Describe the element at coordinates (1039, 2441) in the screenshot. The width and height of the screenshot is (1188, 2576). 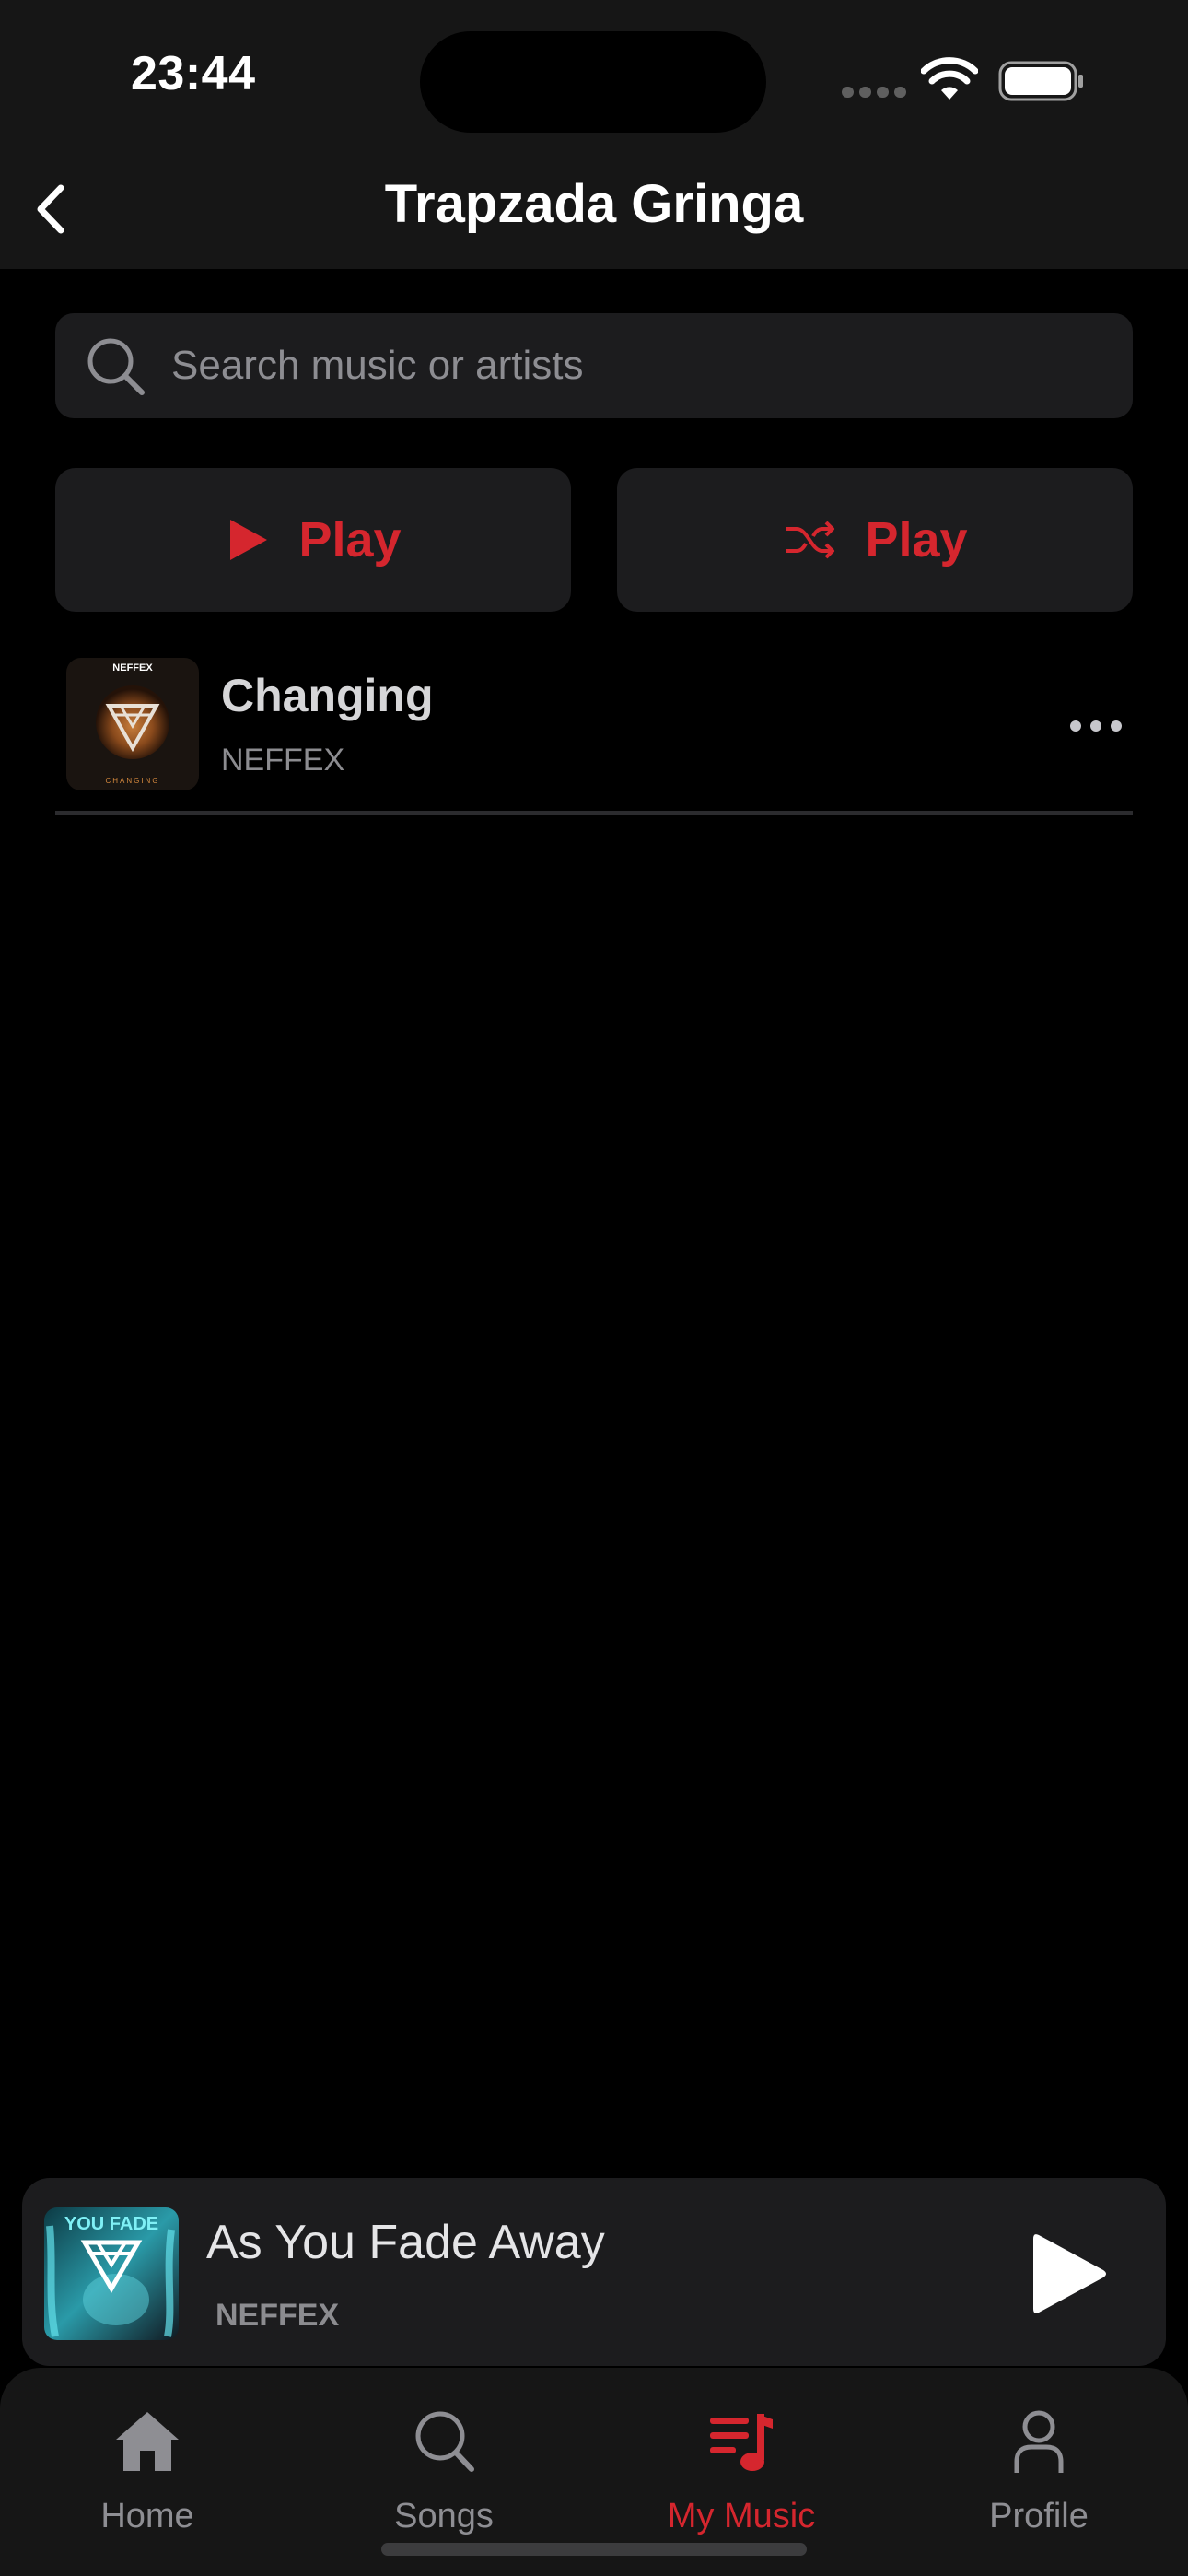
I see `person-icon` at that location.